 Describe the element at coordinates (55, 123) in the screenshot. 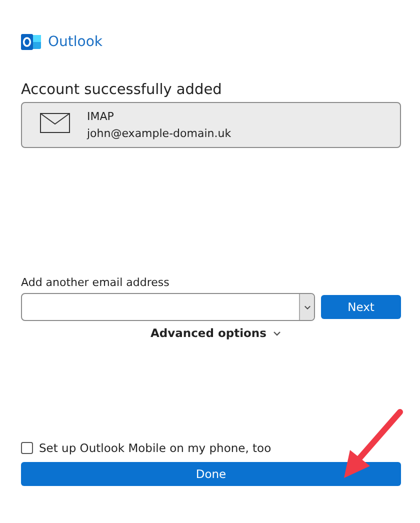

I see `envelope-icon` at that location.